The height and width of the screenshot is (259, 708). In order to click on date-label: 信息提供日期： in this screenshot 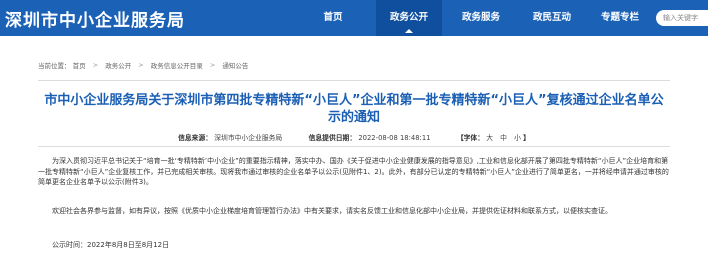, I will do `click(332, 138)`.